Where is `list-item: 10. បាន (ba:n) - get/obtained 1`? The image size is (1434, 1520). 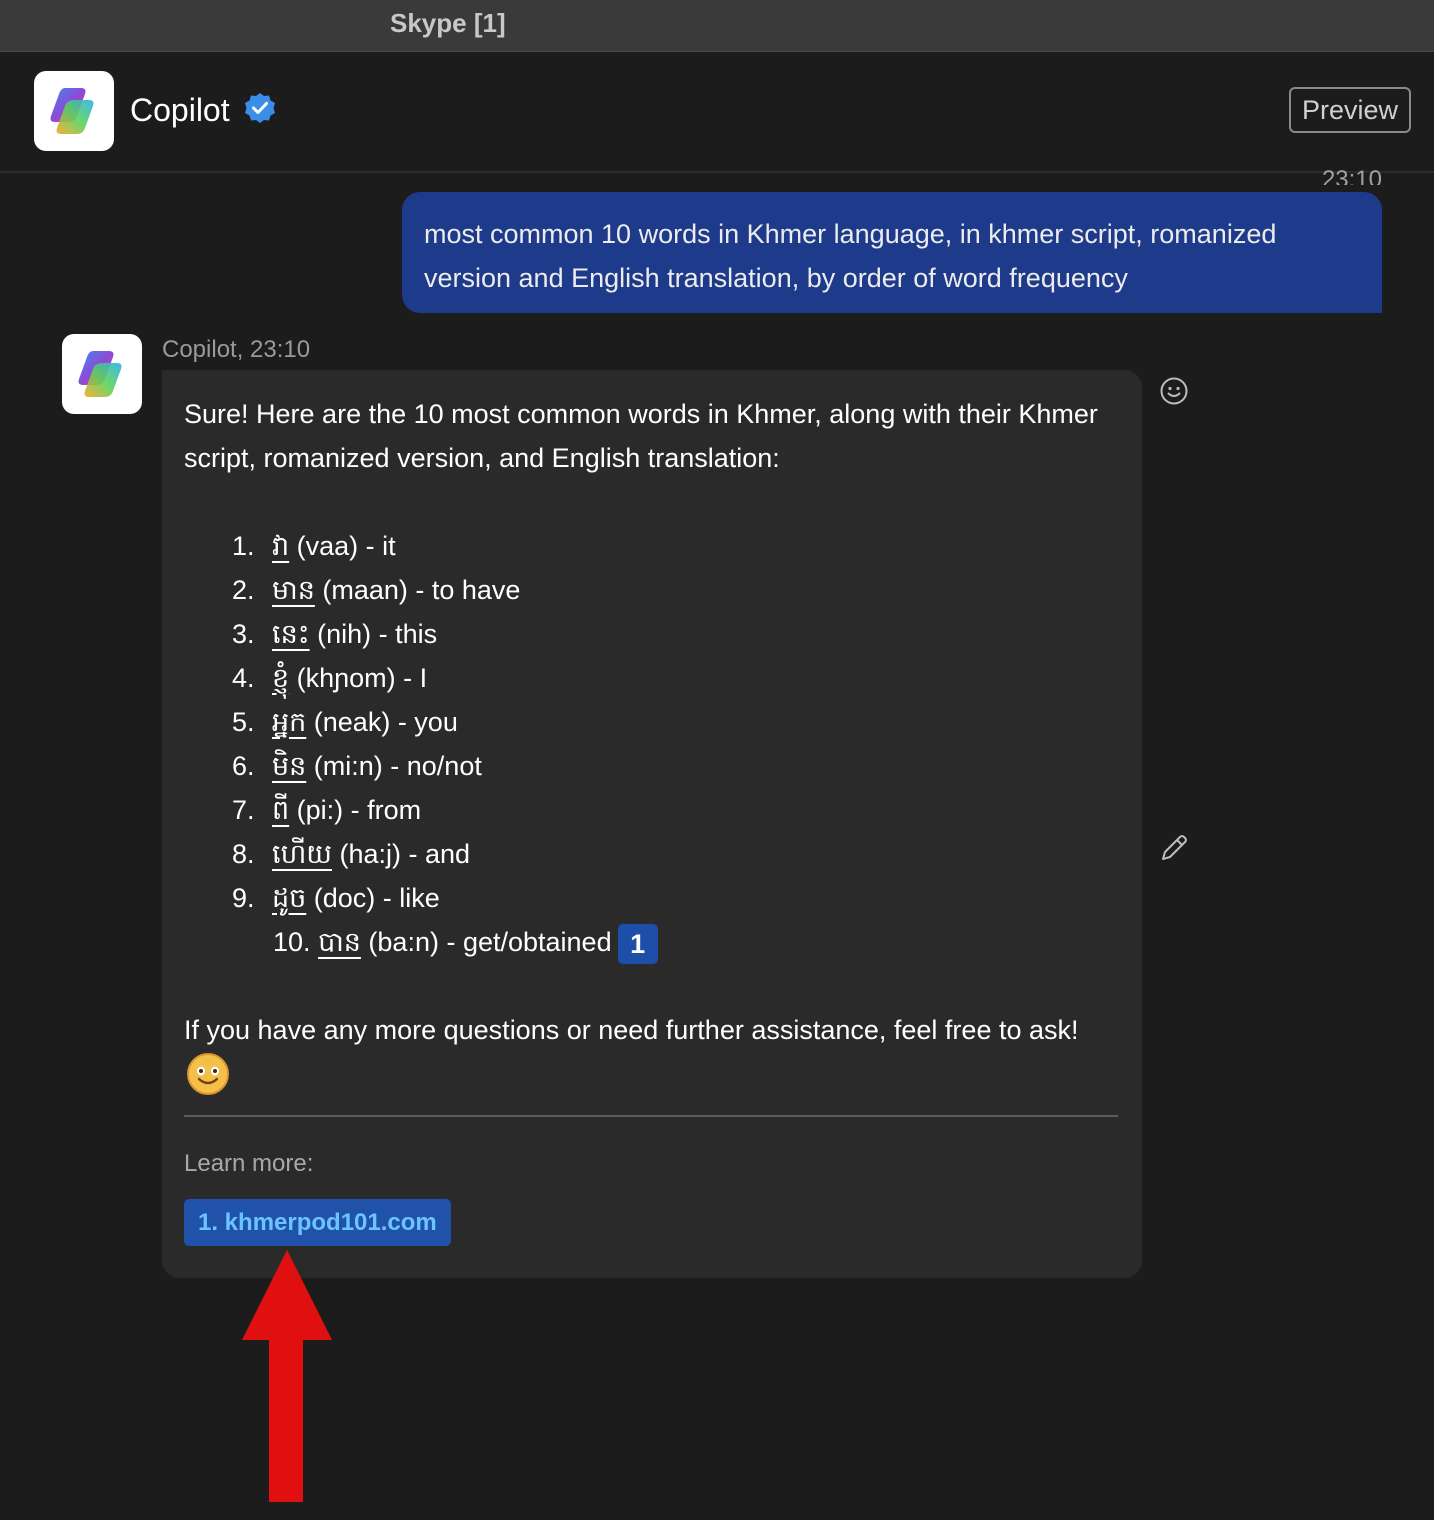 list-item: 10. បាន (ba:n) - get/obtained 1 is located at coordinates (652, 942).